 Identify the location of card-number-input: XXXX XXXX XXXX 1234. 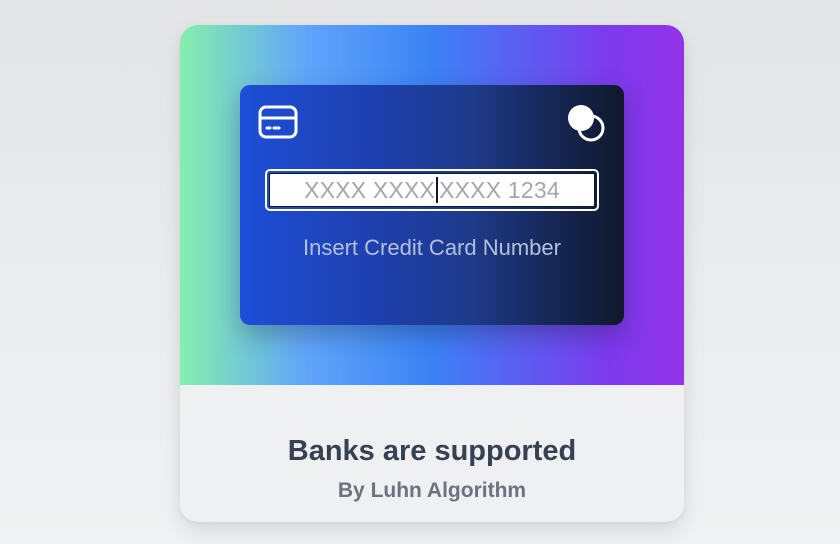
(432, 190).